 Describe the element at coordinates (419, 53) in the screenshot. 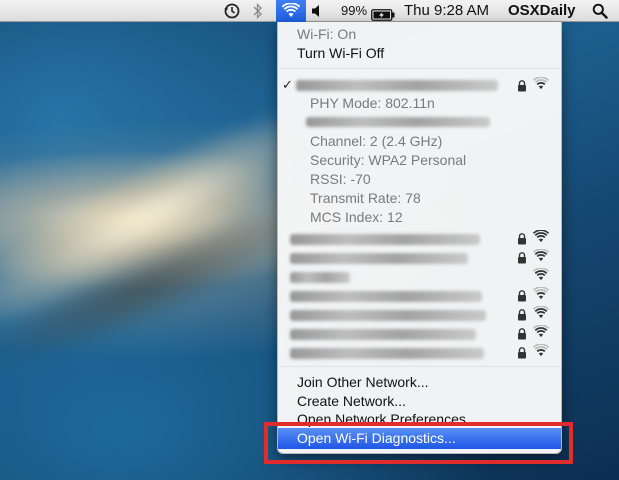

I see `turn-wifi-off-item: Turn Wi-Fi Off` at that location.